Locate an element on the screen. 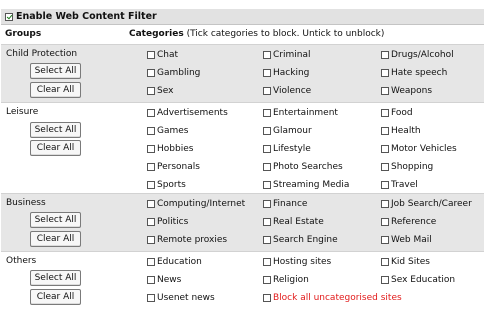 The image size is (484, 309). category-block-uncategorised: Block all uncategorised sites is located at coordinates (332, 298).